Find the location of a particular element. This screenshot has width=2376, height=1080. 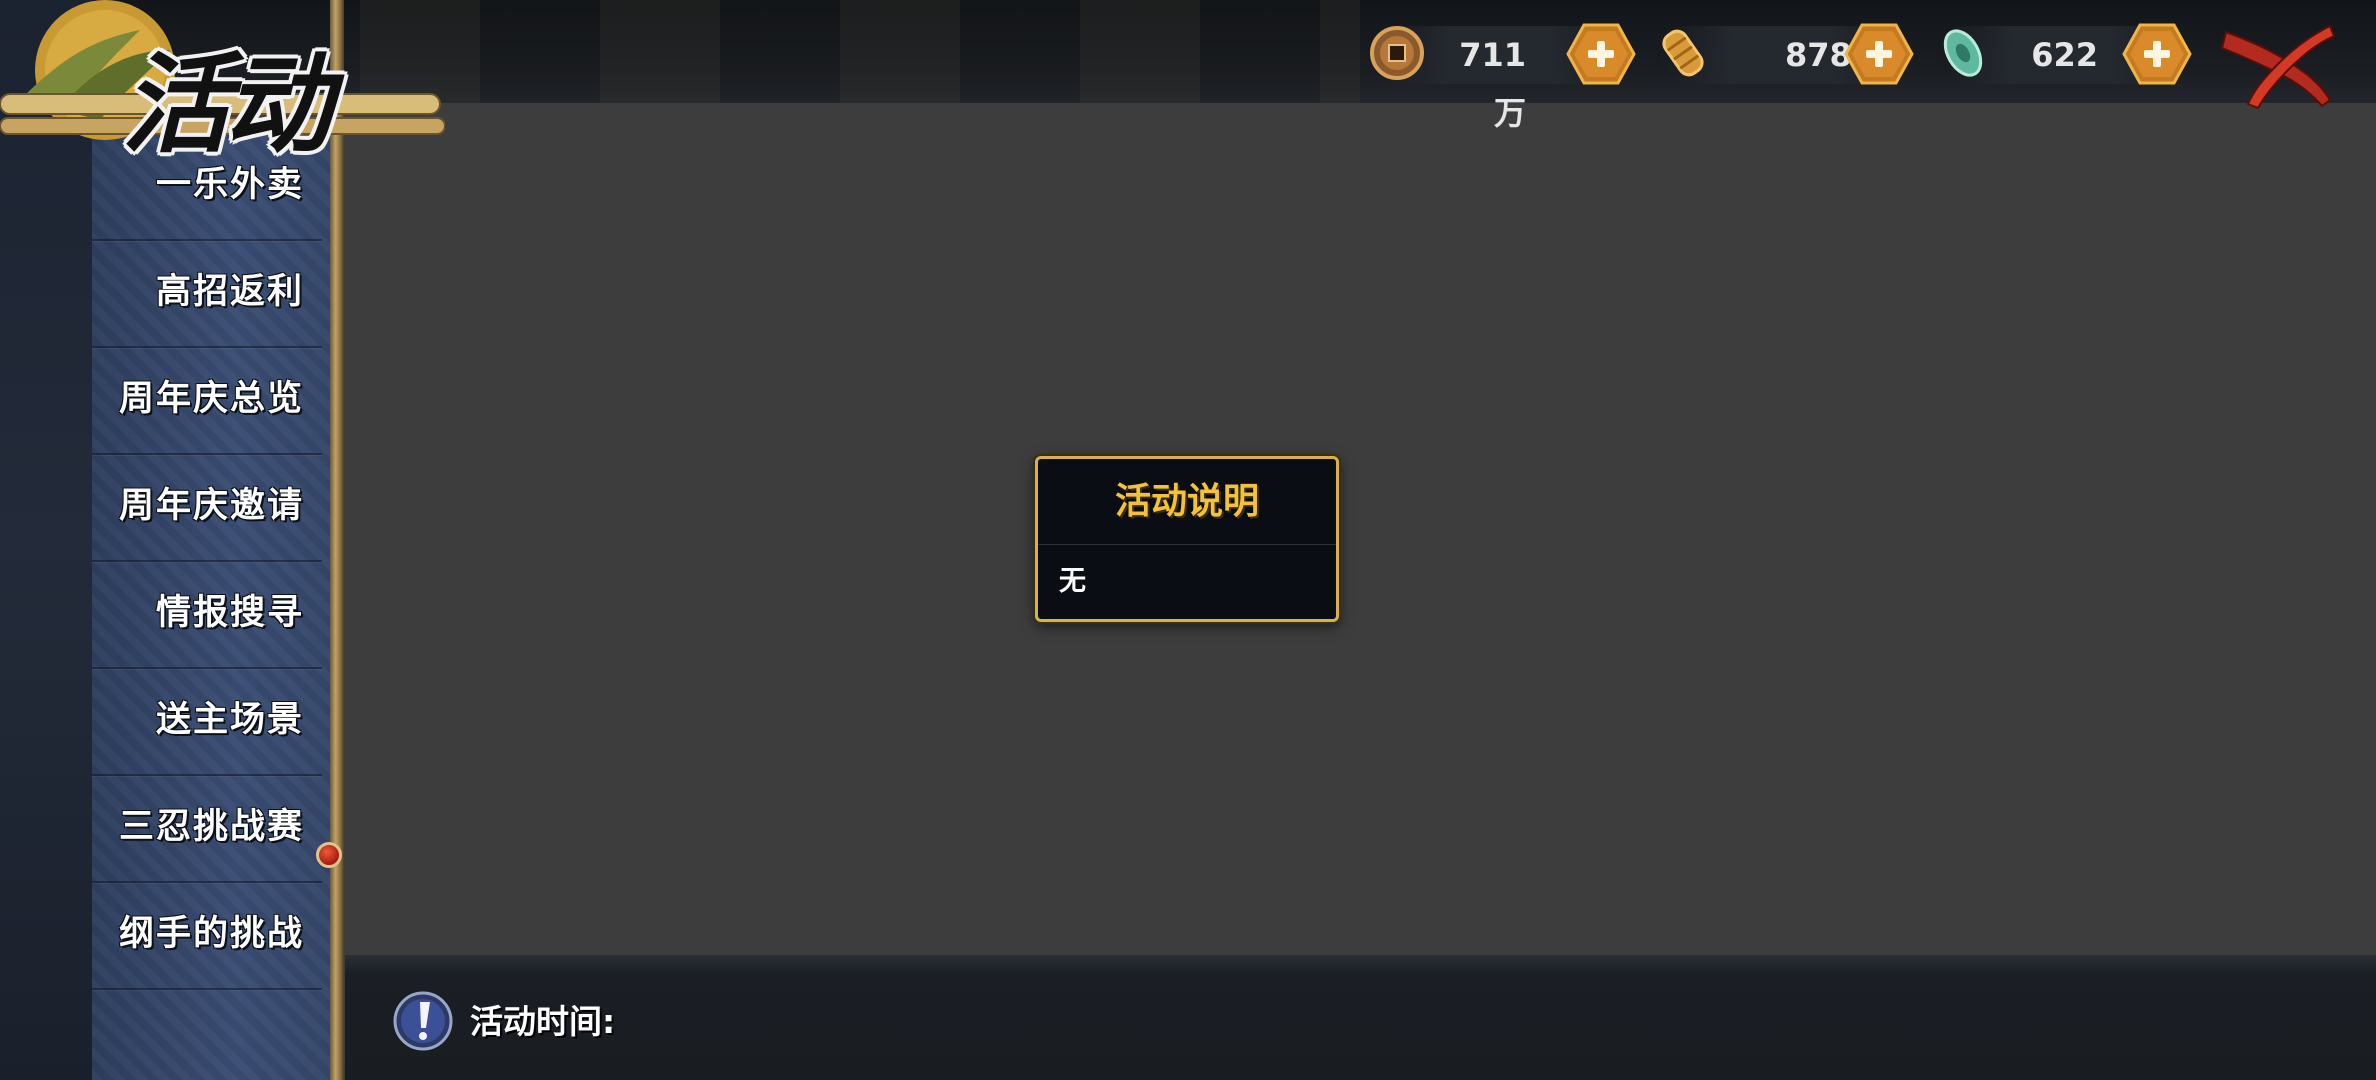

sidebar-item-label: 周年庆总览 is located at coordinates (211, 399).